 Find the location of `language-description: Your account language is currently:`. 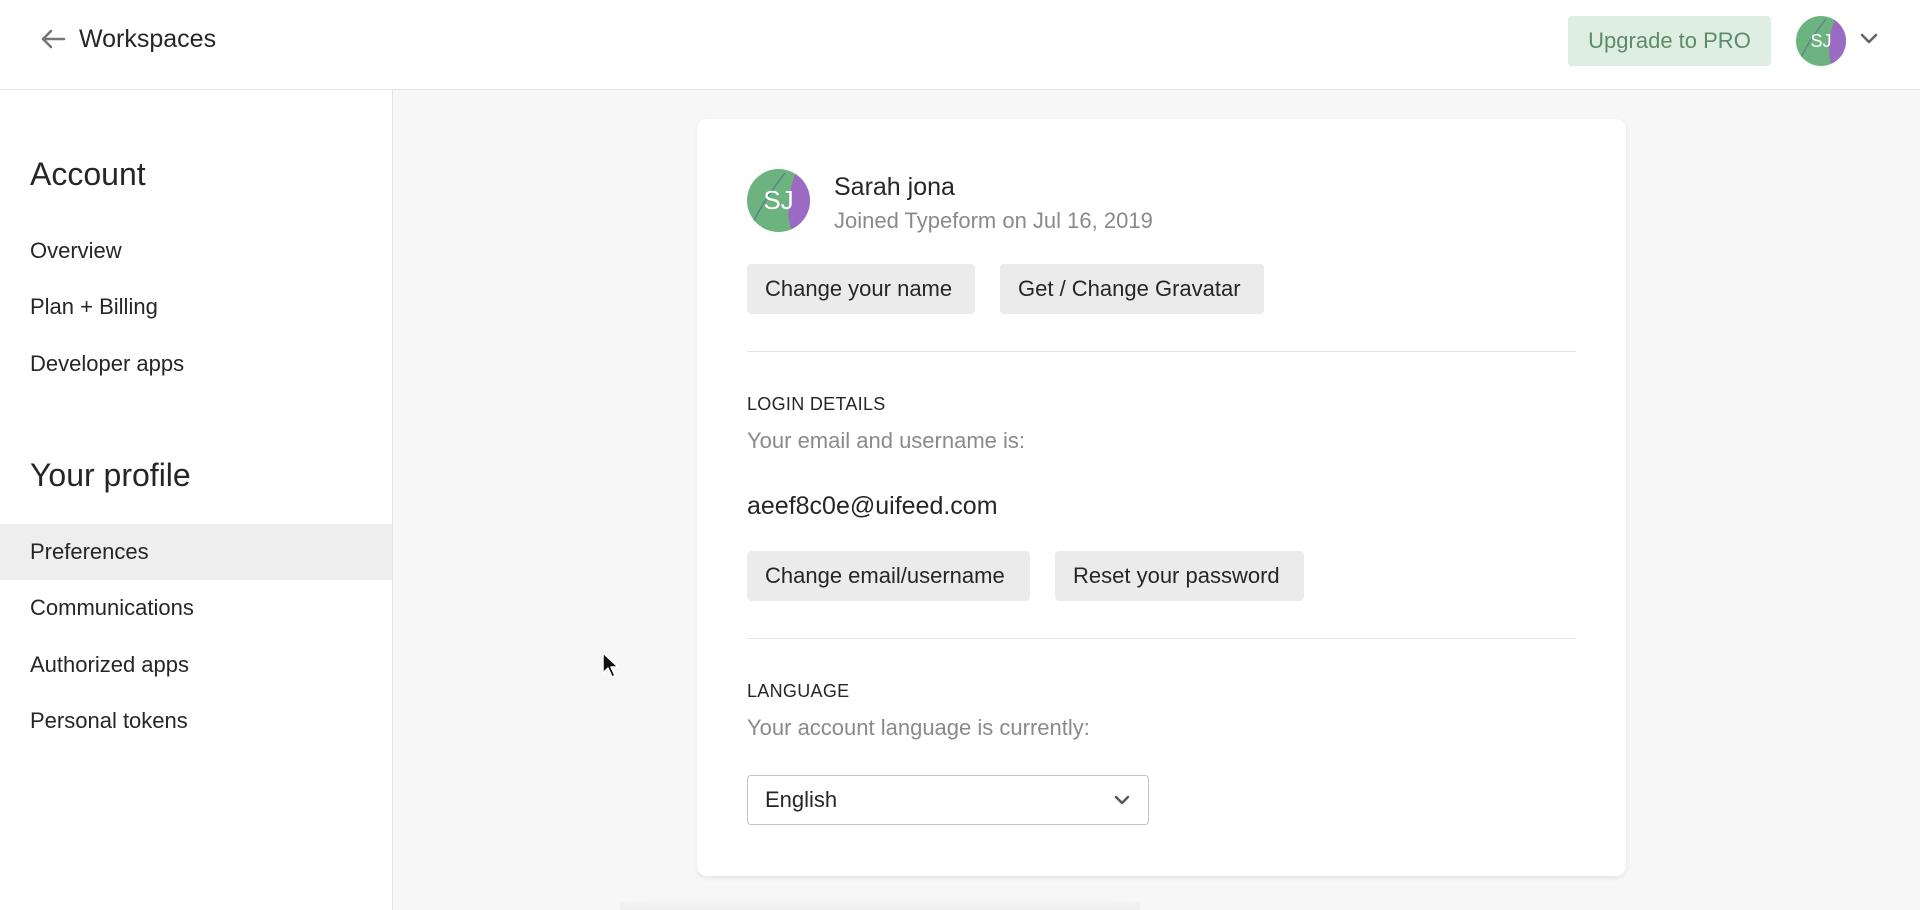

language-description: Your account language is currently: is located at coordinates (918, 727).